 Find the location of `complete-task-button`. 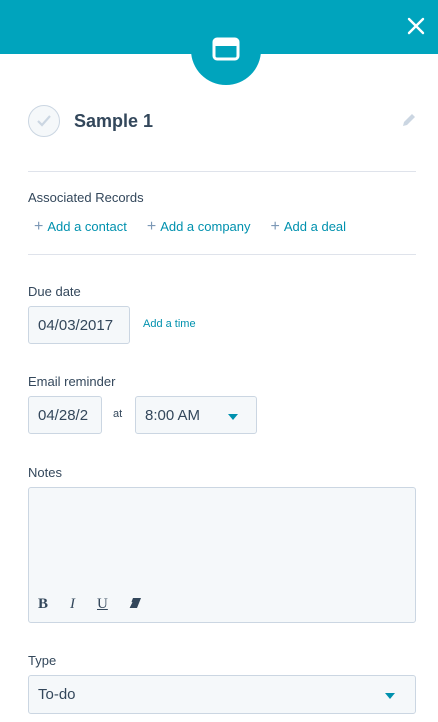

complete-task-button is located at coordinates (44, 121).